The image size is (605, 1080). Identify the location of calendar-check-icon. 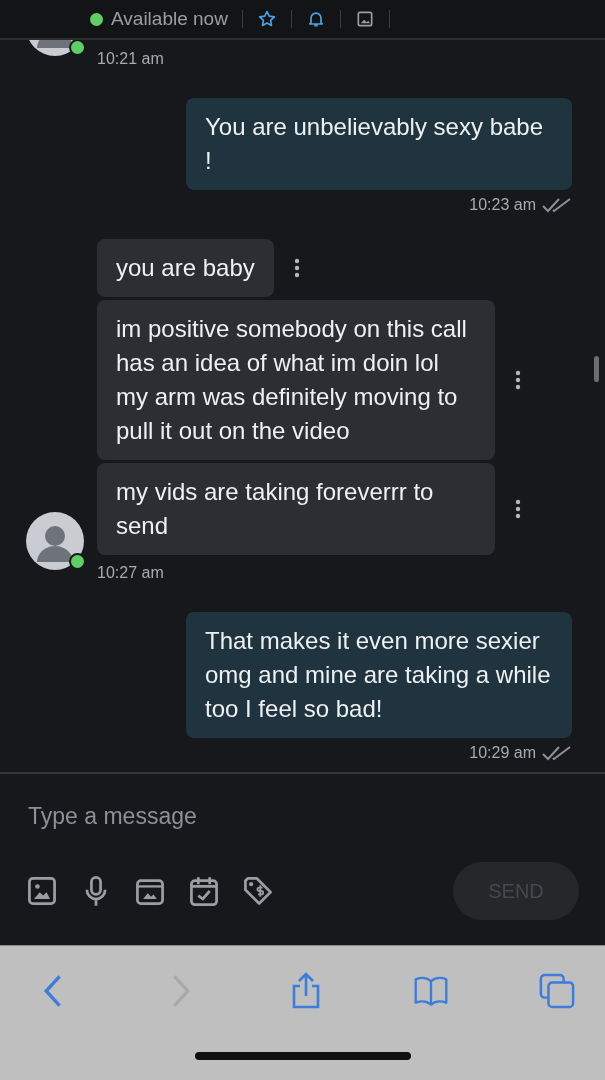
(204, 891).